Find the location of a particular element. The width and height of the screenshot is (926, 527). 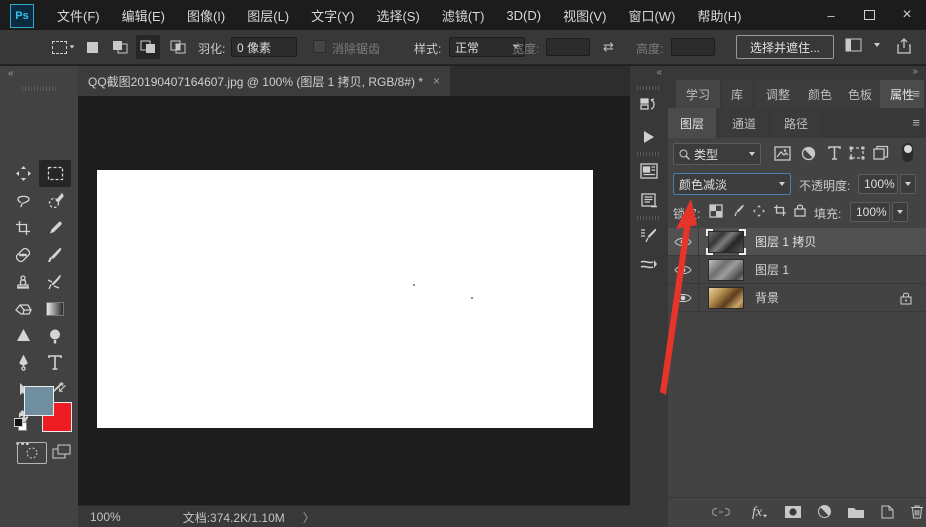

history-panel-button is located at coordinates (649, 105).